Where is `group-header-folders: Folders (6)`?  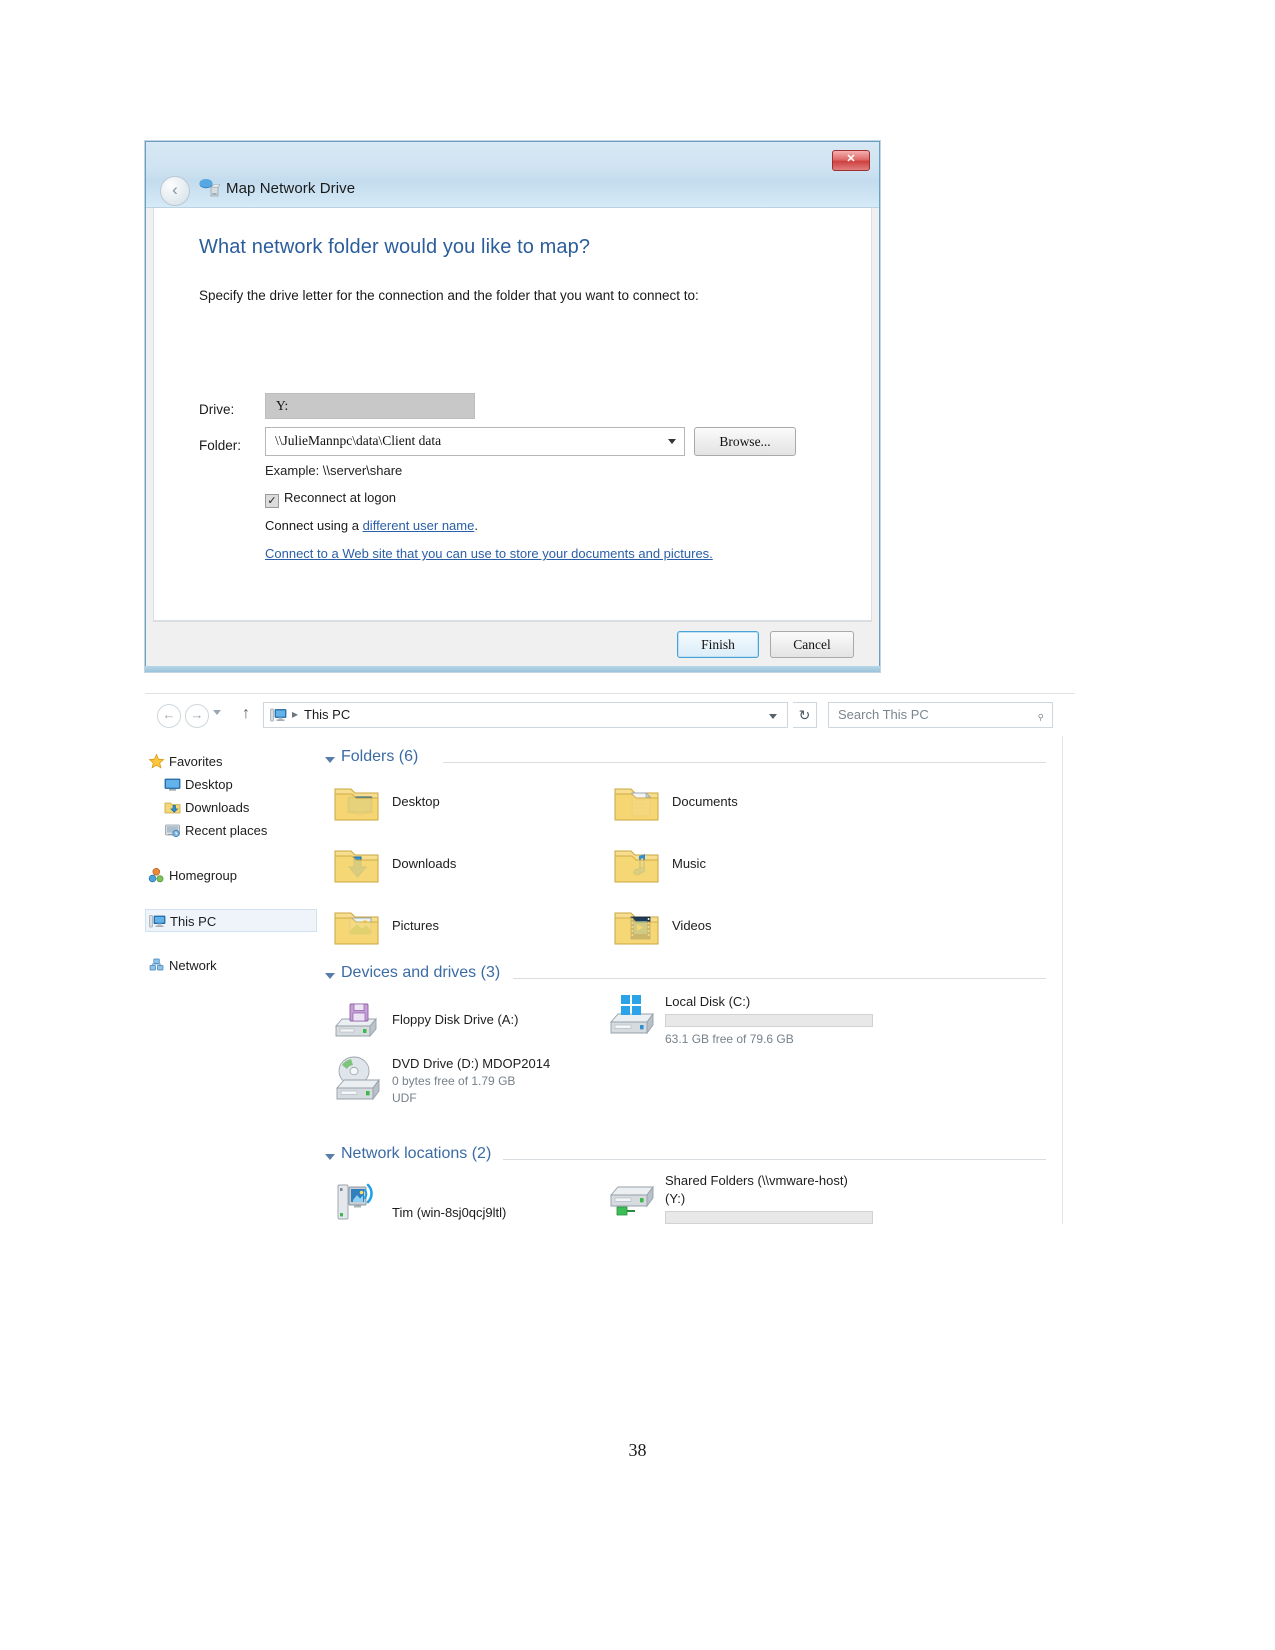
group-header-folders: Folders (6) is located at coordinates (689, 761).